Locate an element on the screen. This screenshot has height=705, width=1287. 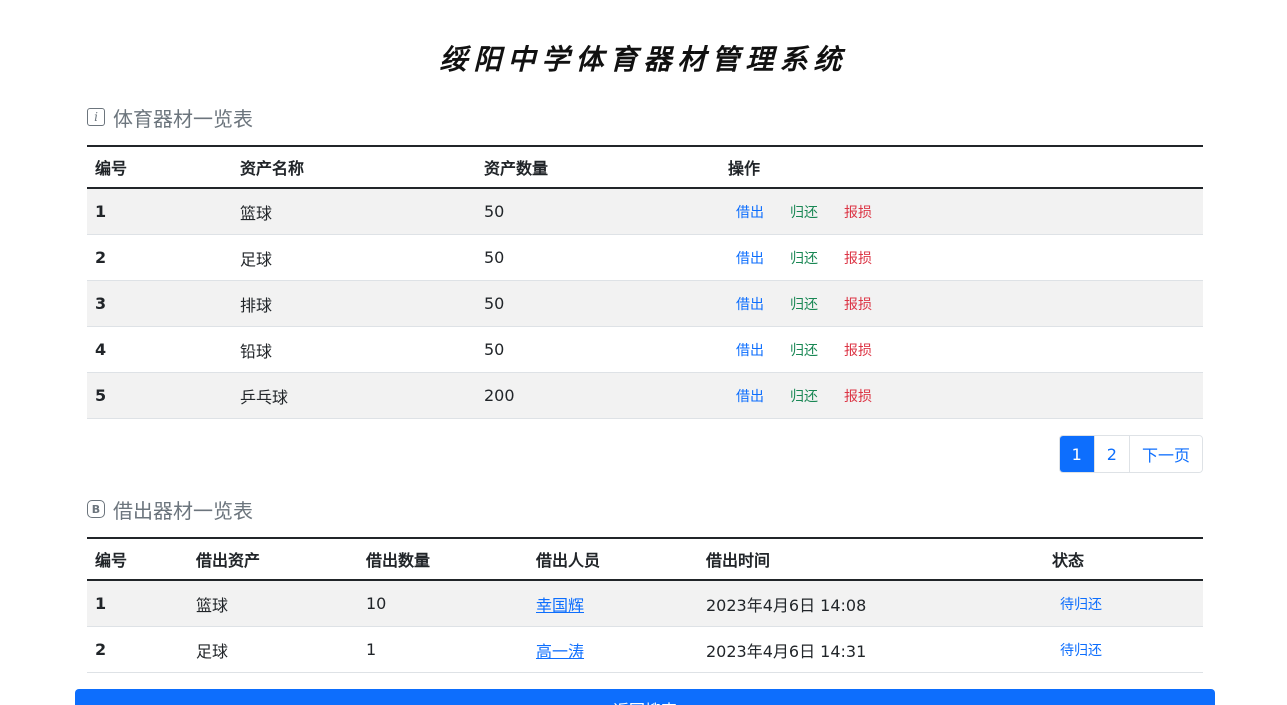
table-row: 2 足球 50 借出 归还 报损 is located at coordinates (645, 257).